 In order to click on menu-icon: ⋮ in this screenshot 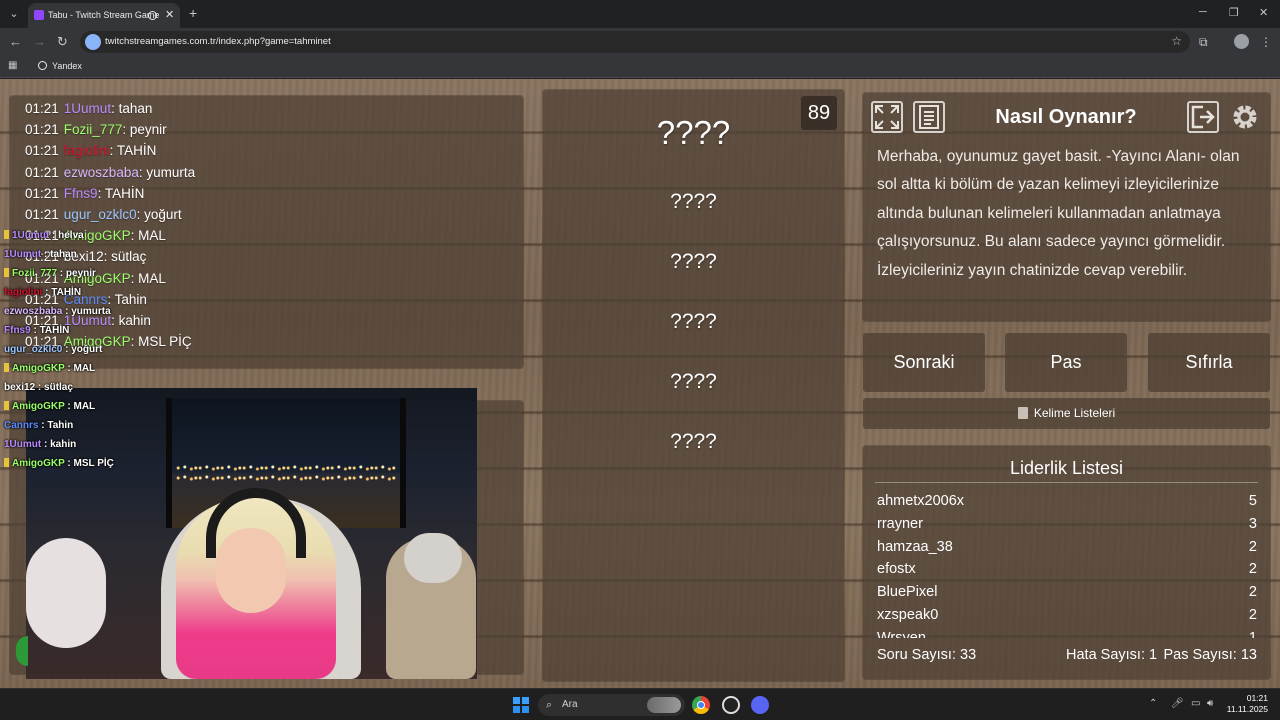, I will do `click(1266, 42)`.